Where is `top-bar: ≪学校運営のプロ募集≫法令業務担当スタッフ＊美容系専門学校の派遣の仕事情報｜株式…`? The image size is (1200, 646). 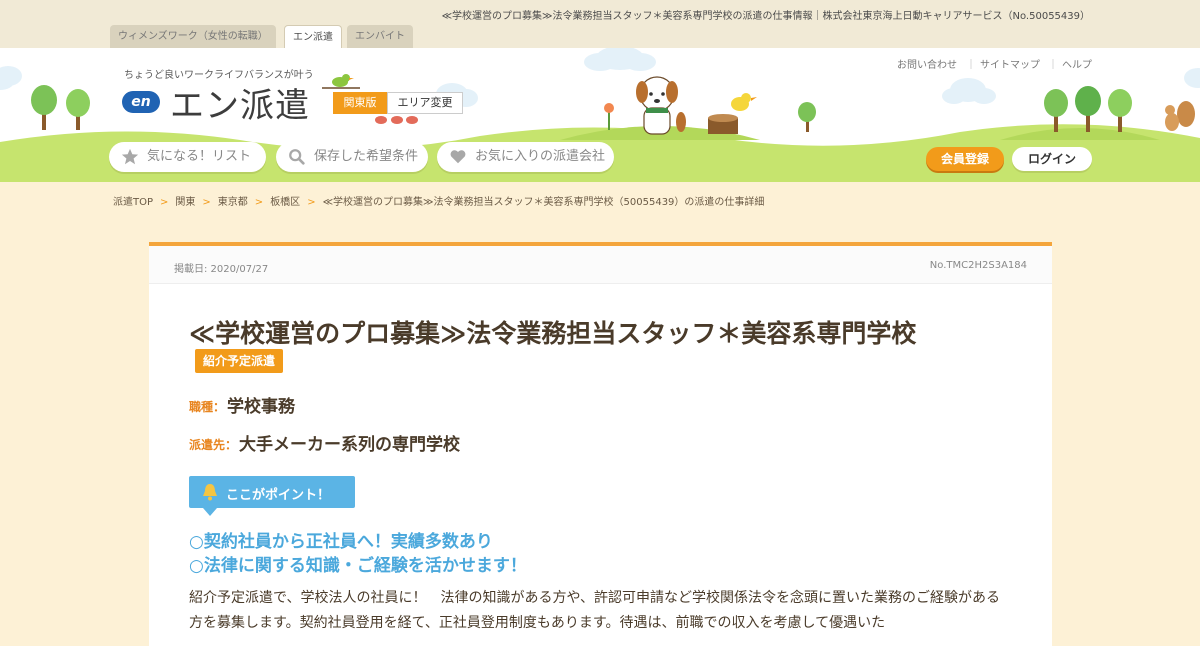 top-bar: ≪学校運営のプロ募集≫法令業務担当スタッフ＊美容系専門学校の派遣の仕事情報｜株式… is located at coordinates (600, 24).